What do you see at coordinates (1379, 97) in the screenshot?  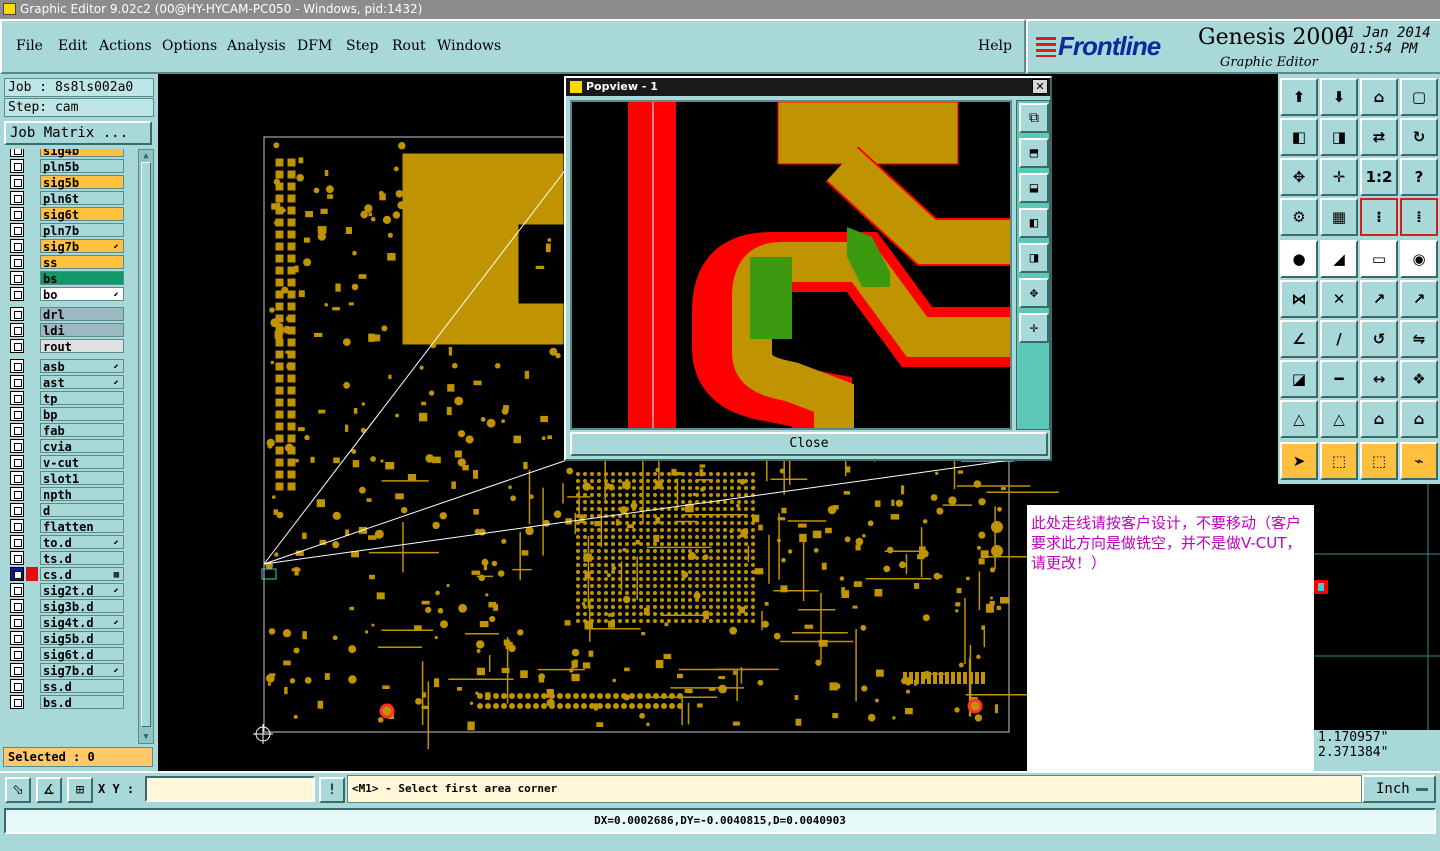 I see `zoom-area-icon: ⌂` at bounding box center [1379, 97].